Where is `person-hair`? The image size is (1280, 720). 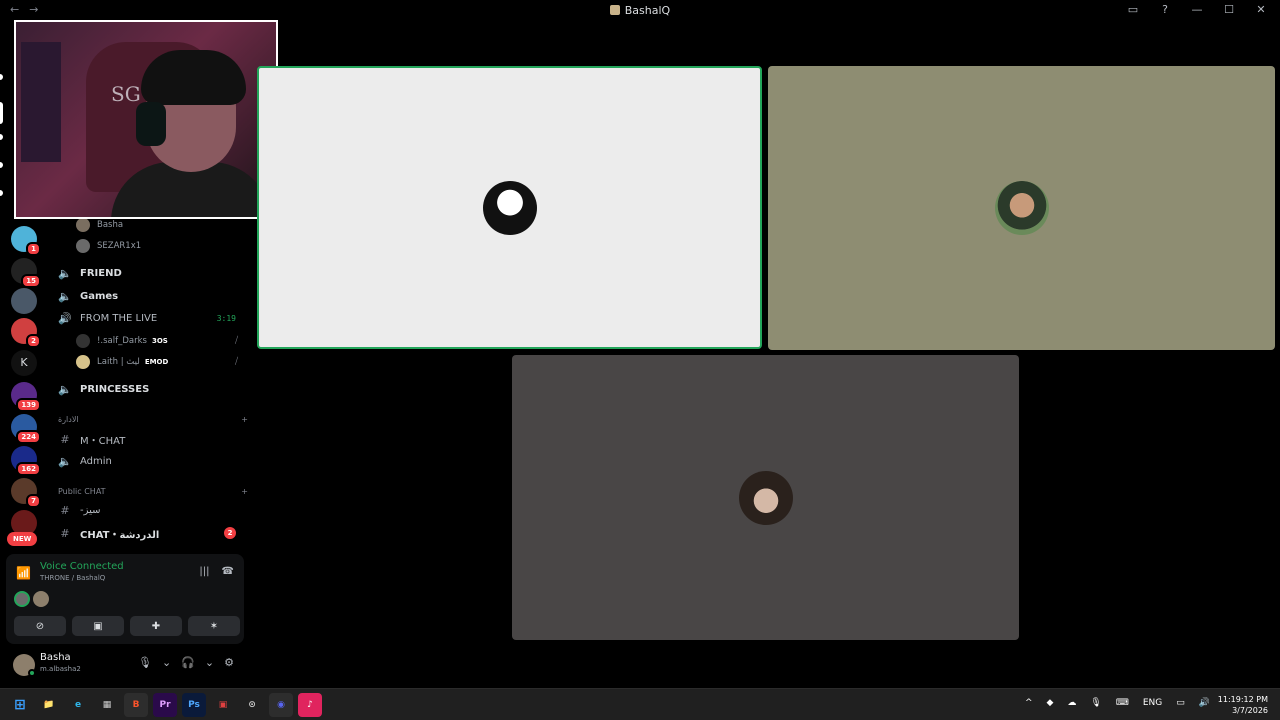
person-hair is located at coordinates (193, 77).